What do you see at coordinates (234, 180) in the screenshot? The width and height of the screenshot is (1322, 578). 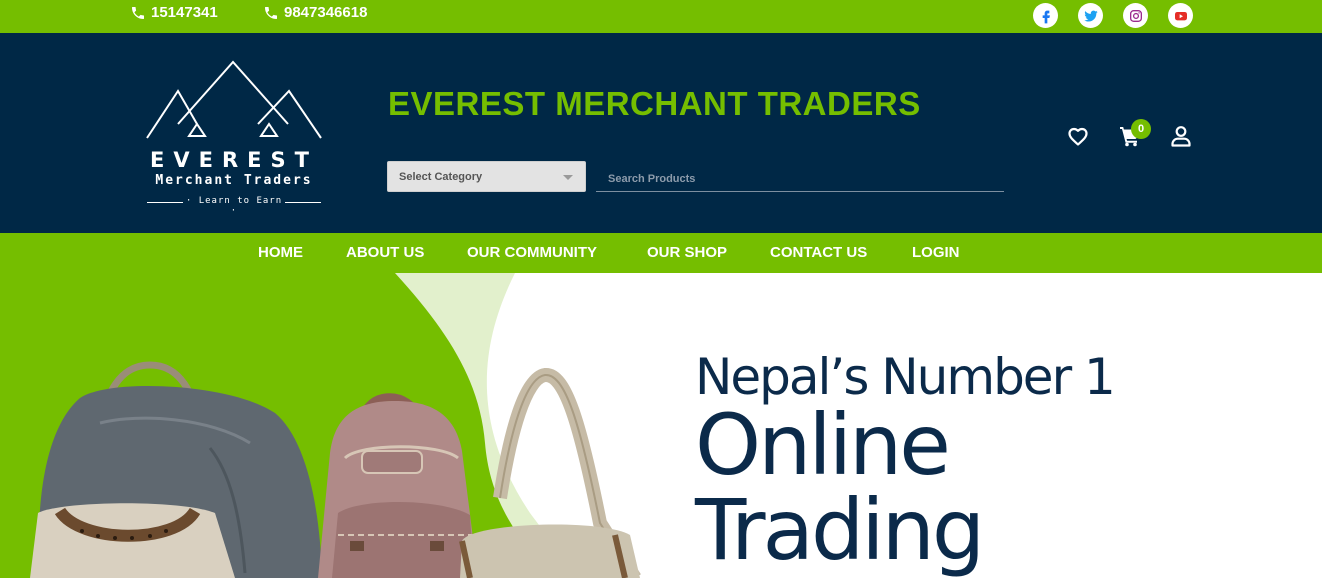 I see `logo-subtitle: Merchant Traders` at bounding box center [234, 180].